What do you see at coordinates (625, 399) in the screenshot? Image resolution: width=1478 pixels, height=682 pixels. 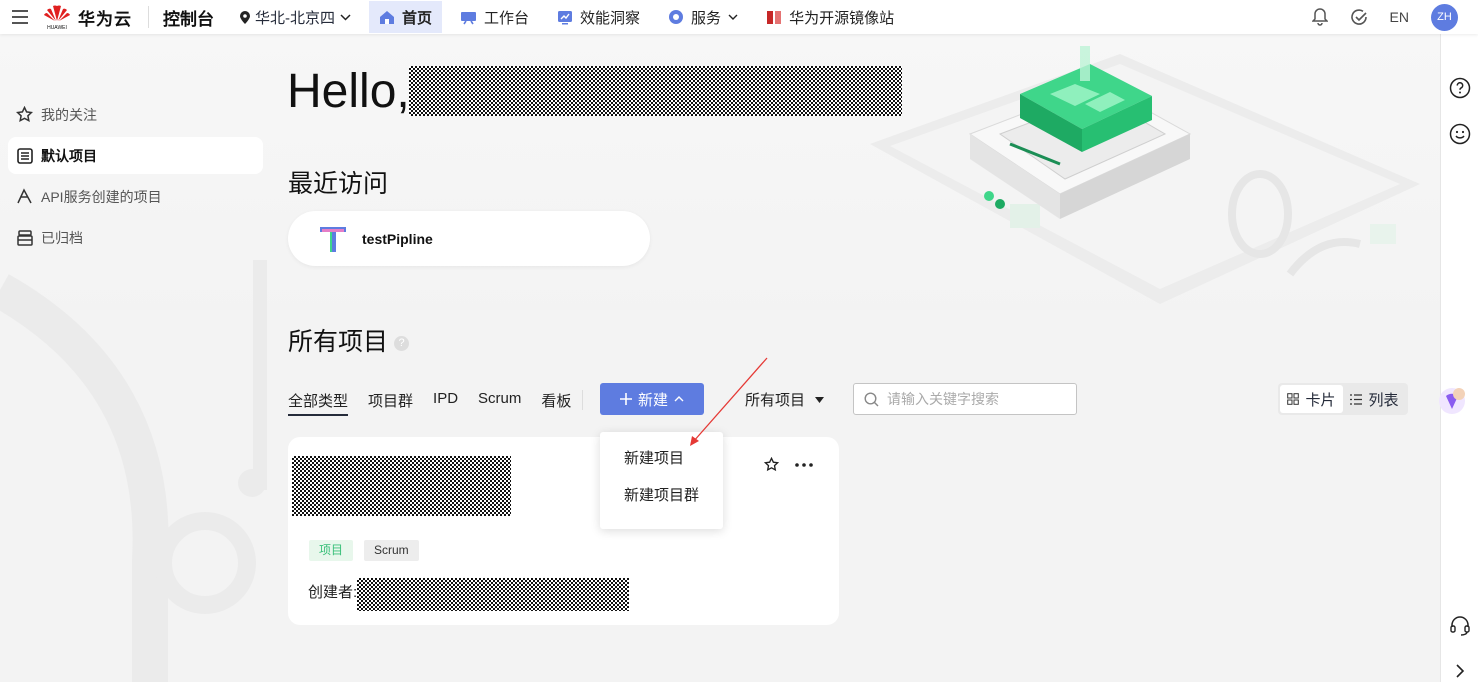 I see `plus-icon` at bounding box center [625, 399].